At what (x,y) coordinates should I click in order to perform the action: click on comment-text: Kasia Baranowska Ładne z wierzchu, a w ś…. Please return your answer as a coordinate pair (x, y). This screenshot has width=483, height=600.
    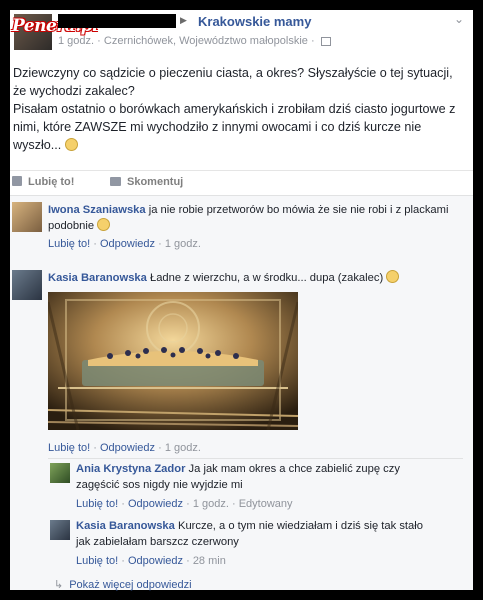
    Looking at the image, I should click on (253, 278).